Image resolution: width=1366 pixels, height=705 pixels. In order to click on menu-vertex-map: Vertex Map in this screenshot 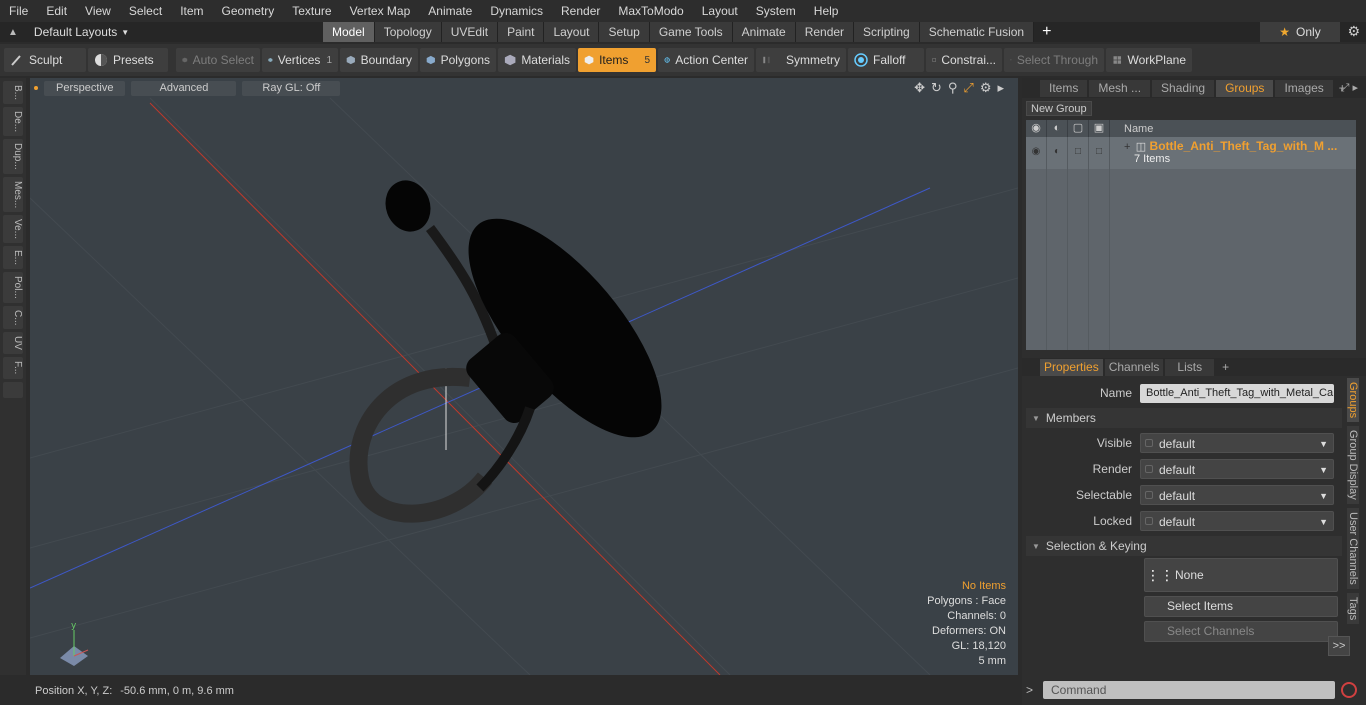, I will do `click(380, 11)`.